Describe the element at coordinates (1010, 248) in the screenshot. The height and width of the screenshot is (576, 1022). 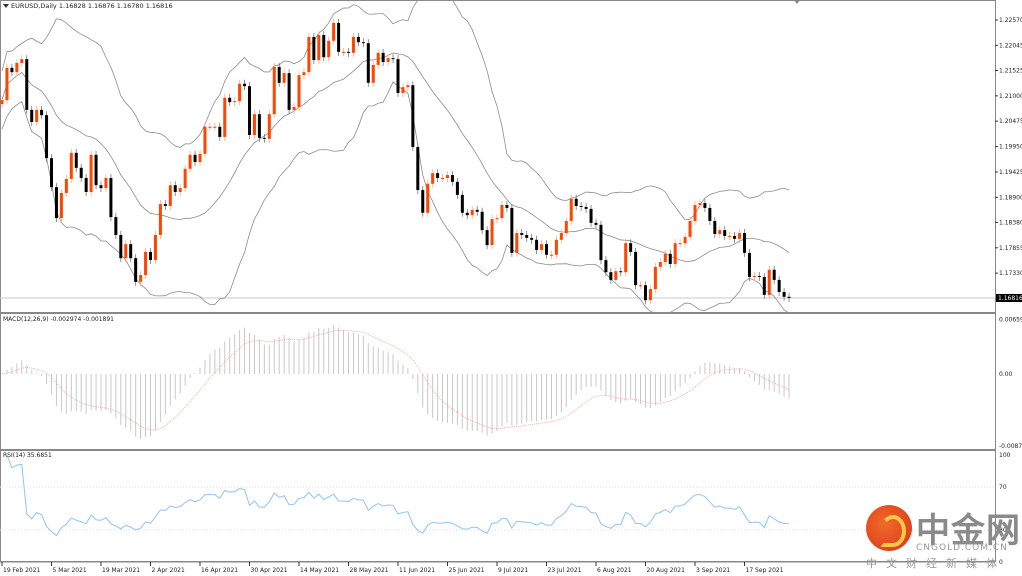
I see `price-tick-label: 1.17855` at that location.